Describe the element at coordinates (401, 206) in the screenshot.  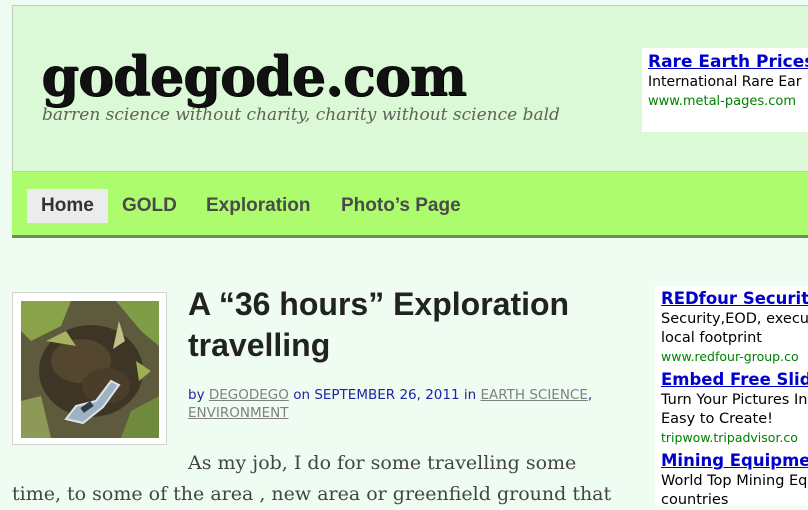
I see `nav-item-photos-page: Photo’s Page` at that location.